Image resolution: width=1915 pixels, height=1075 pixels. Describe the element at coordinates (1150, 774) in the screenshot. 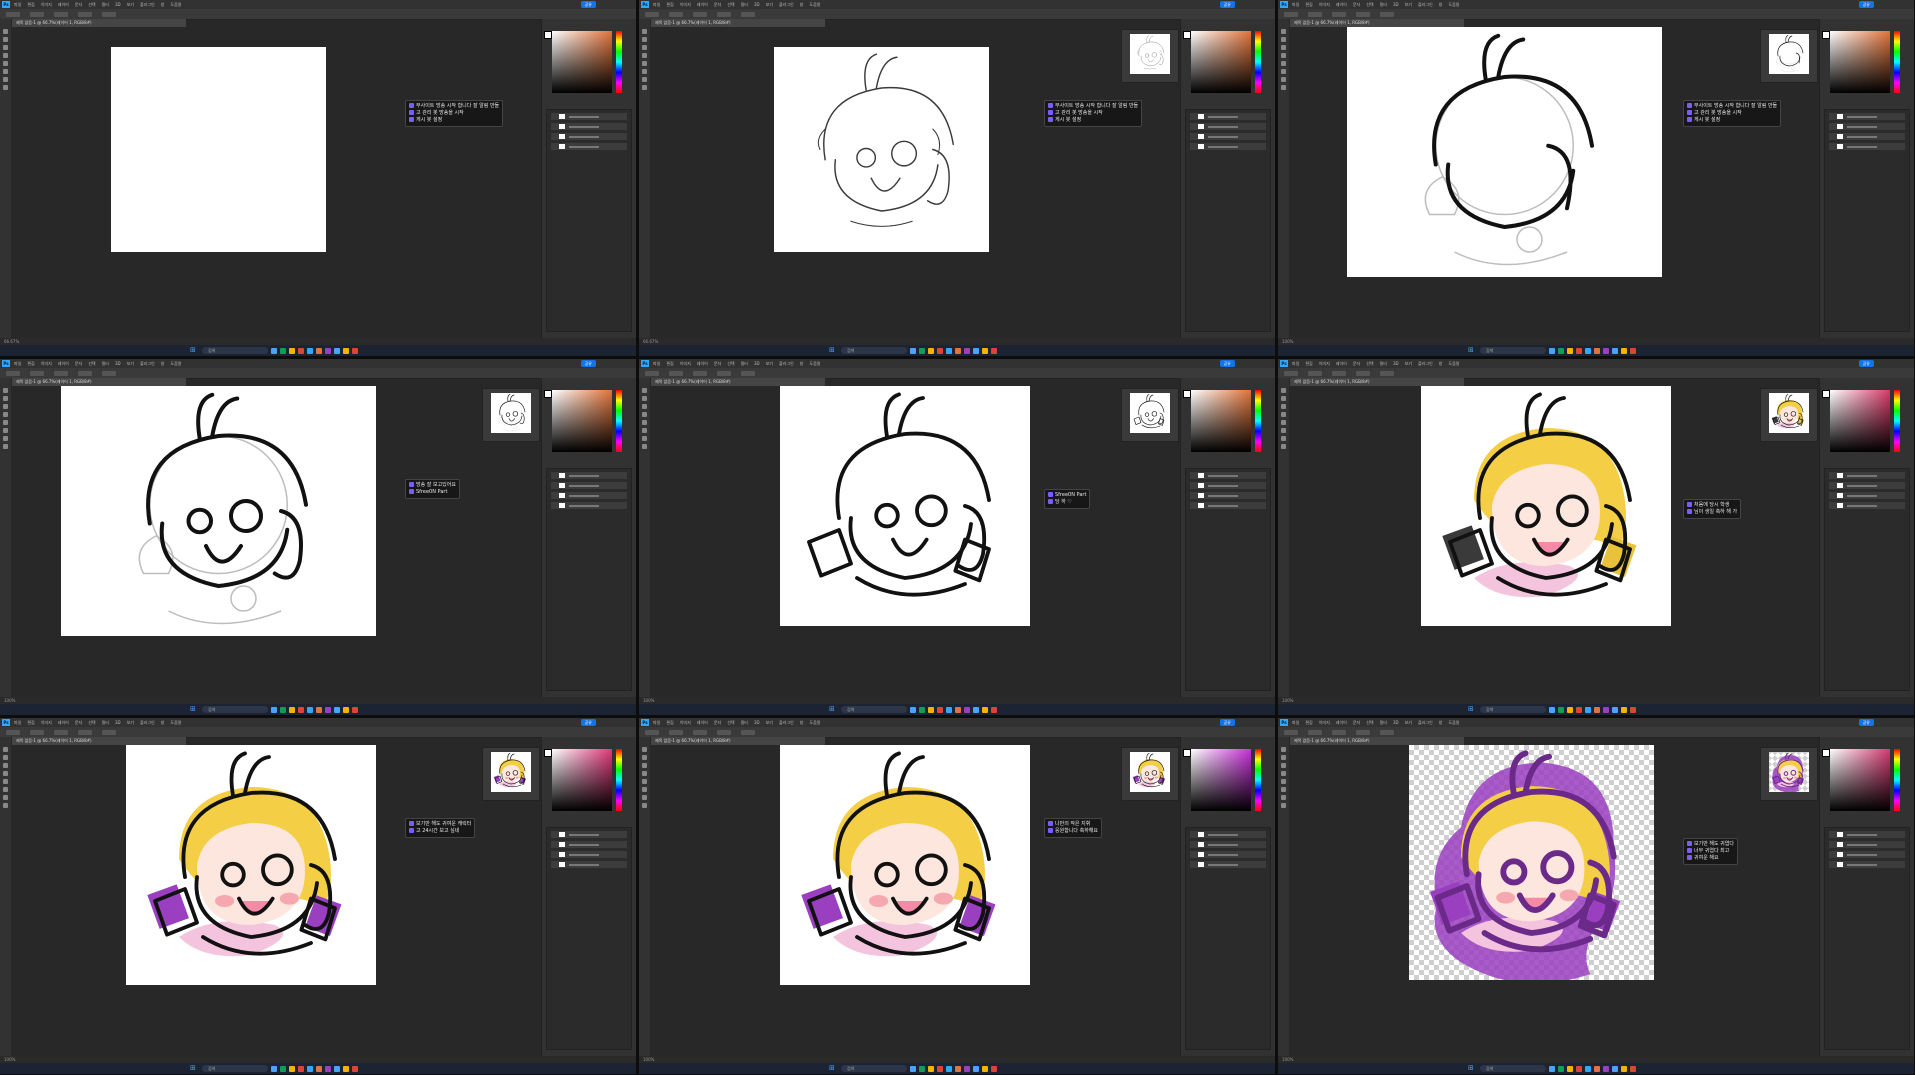

I see `navigator-thumbnail` at that location.